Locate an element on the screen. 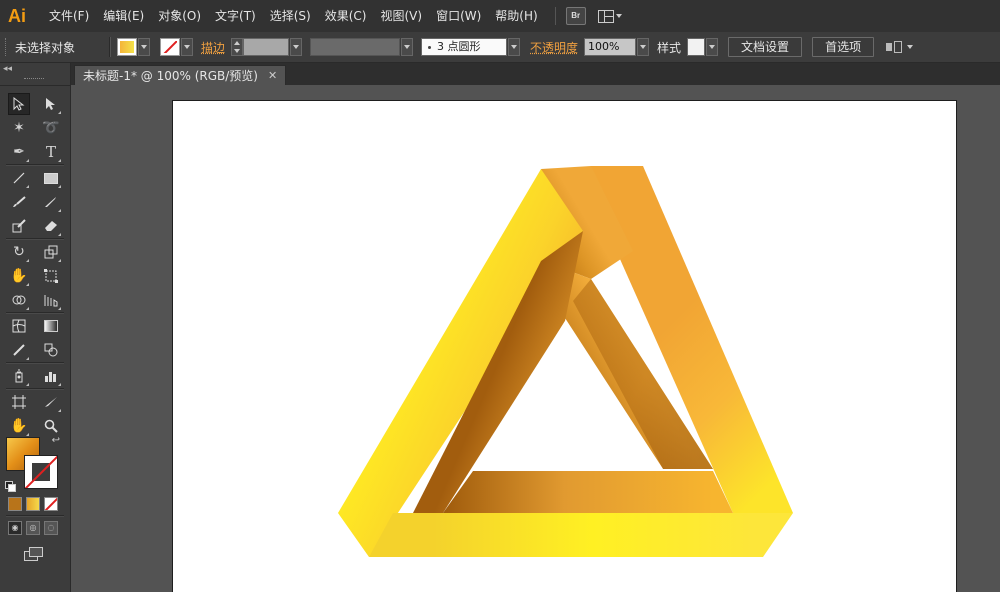 This screenshot has height=592, width=1000. none-mode-button is located at coordinates (51, 504).